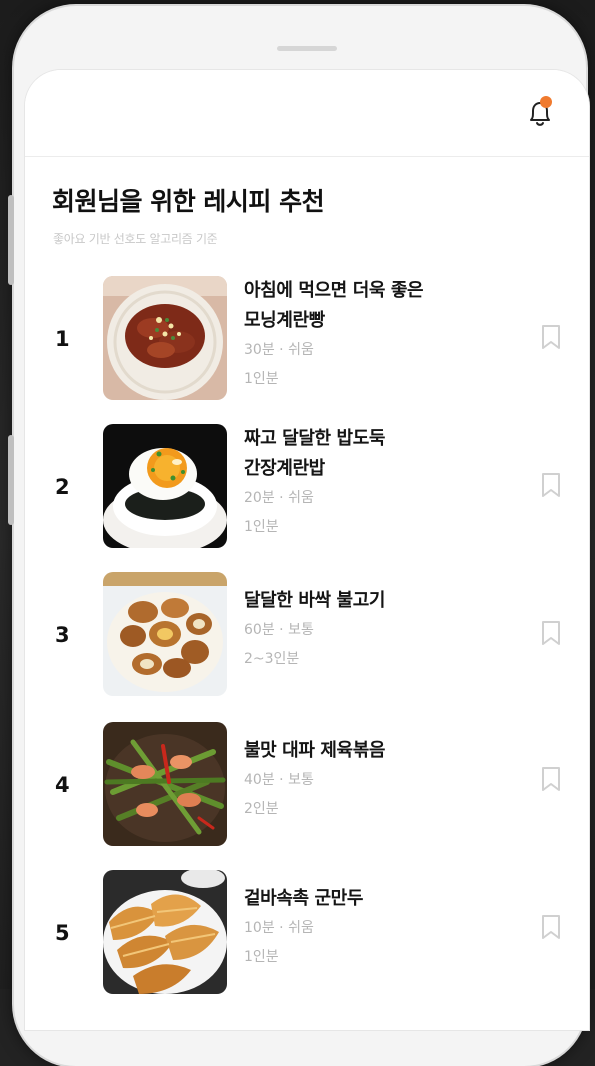 The width and height of the screenshot is (595, 1066). I want to click on recipe-row: 5 겉바속촉 군만두 10분 · 쉬움 1인분, so click(307, 933).